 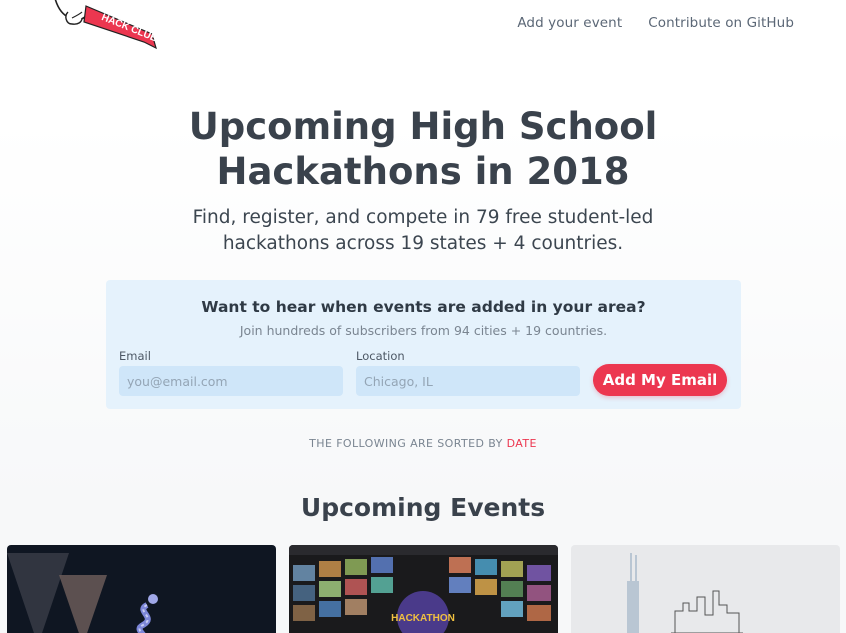 What do you see at coordinates (660, 380) in the screenshot?
I see `add-my-email-button: Add My Email` at bounding box center [660, 380].